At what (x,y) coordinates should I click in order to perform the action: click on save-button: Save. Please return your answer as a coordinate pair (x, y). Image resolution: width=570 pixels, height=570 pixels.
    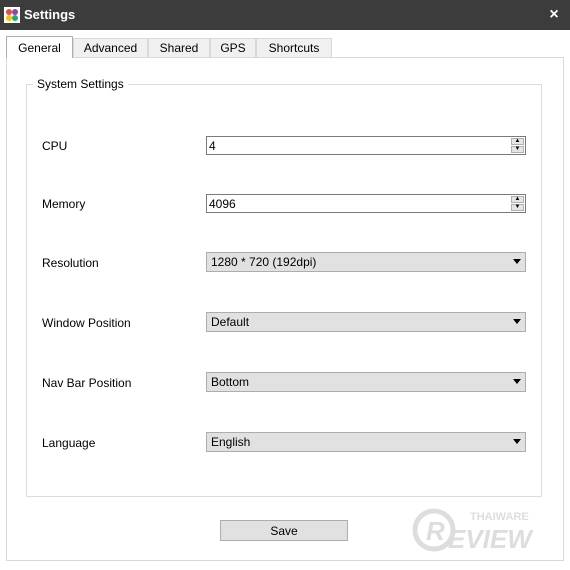
    Looking at the image, I should click on (284, 530).